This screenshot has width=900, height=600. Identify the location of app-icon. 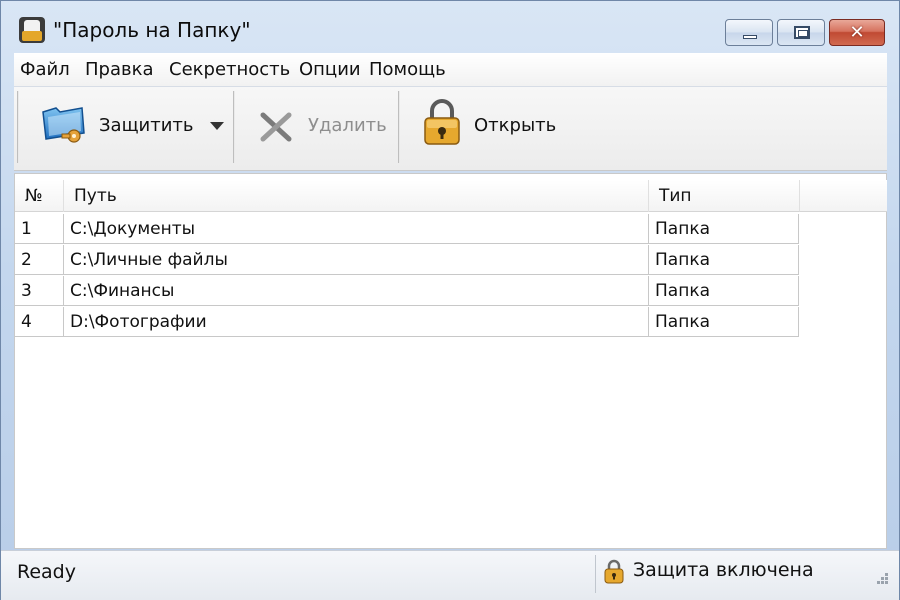
(32, 30).